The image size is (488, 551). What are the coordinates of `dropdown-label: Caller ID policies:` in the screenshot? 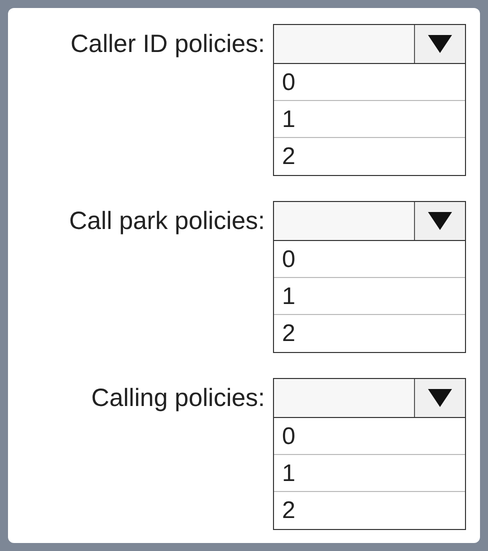 It's located at (167, 44).